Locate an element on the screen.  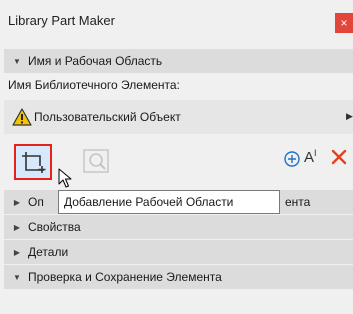
part-name-dropdown: Пользовательский Объект ▶ is located at coordinates (178, 117).